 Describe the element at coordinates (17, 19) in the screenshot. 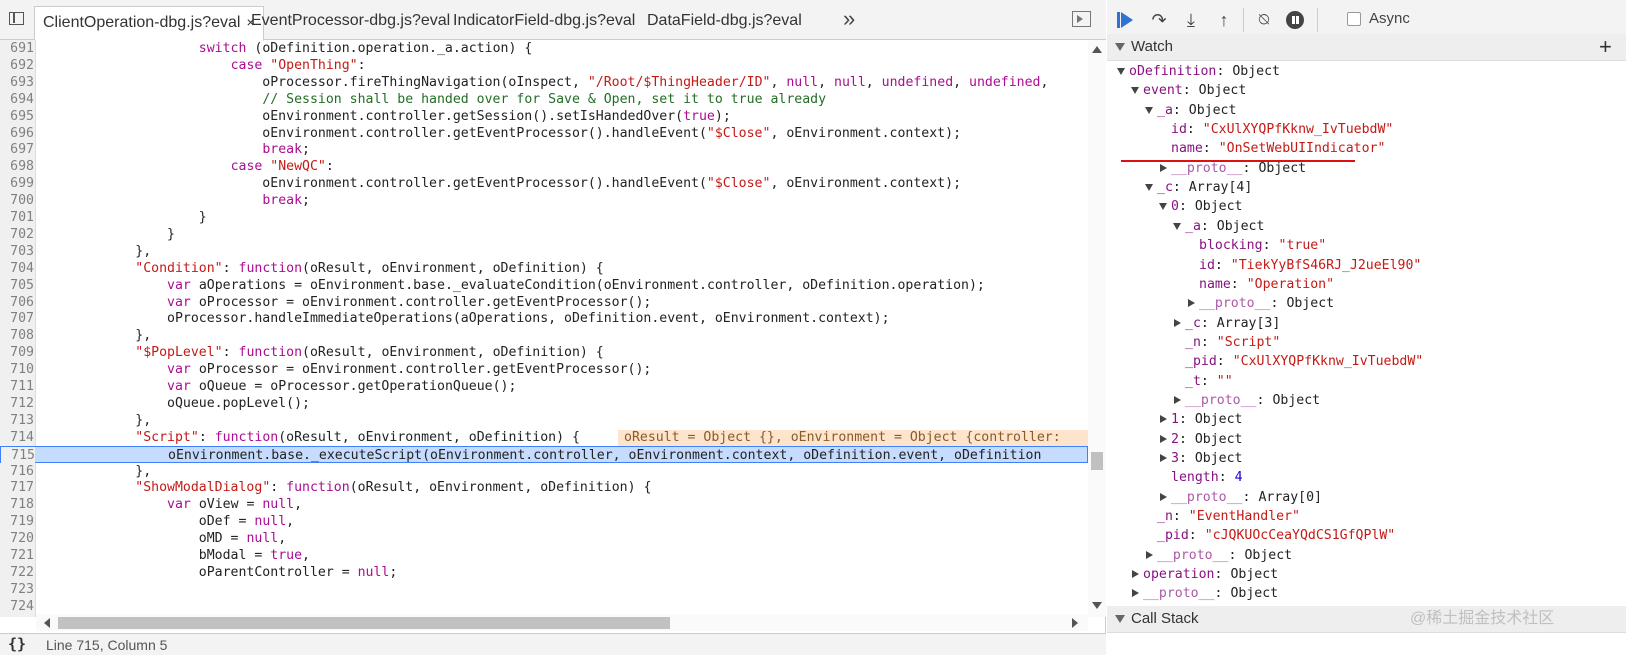

I see `navigator-toggle-button` at that location.